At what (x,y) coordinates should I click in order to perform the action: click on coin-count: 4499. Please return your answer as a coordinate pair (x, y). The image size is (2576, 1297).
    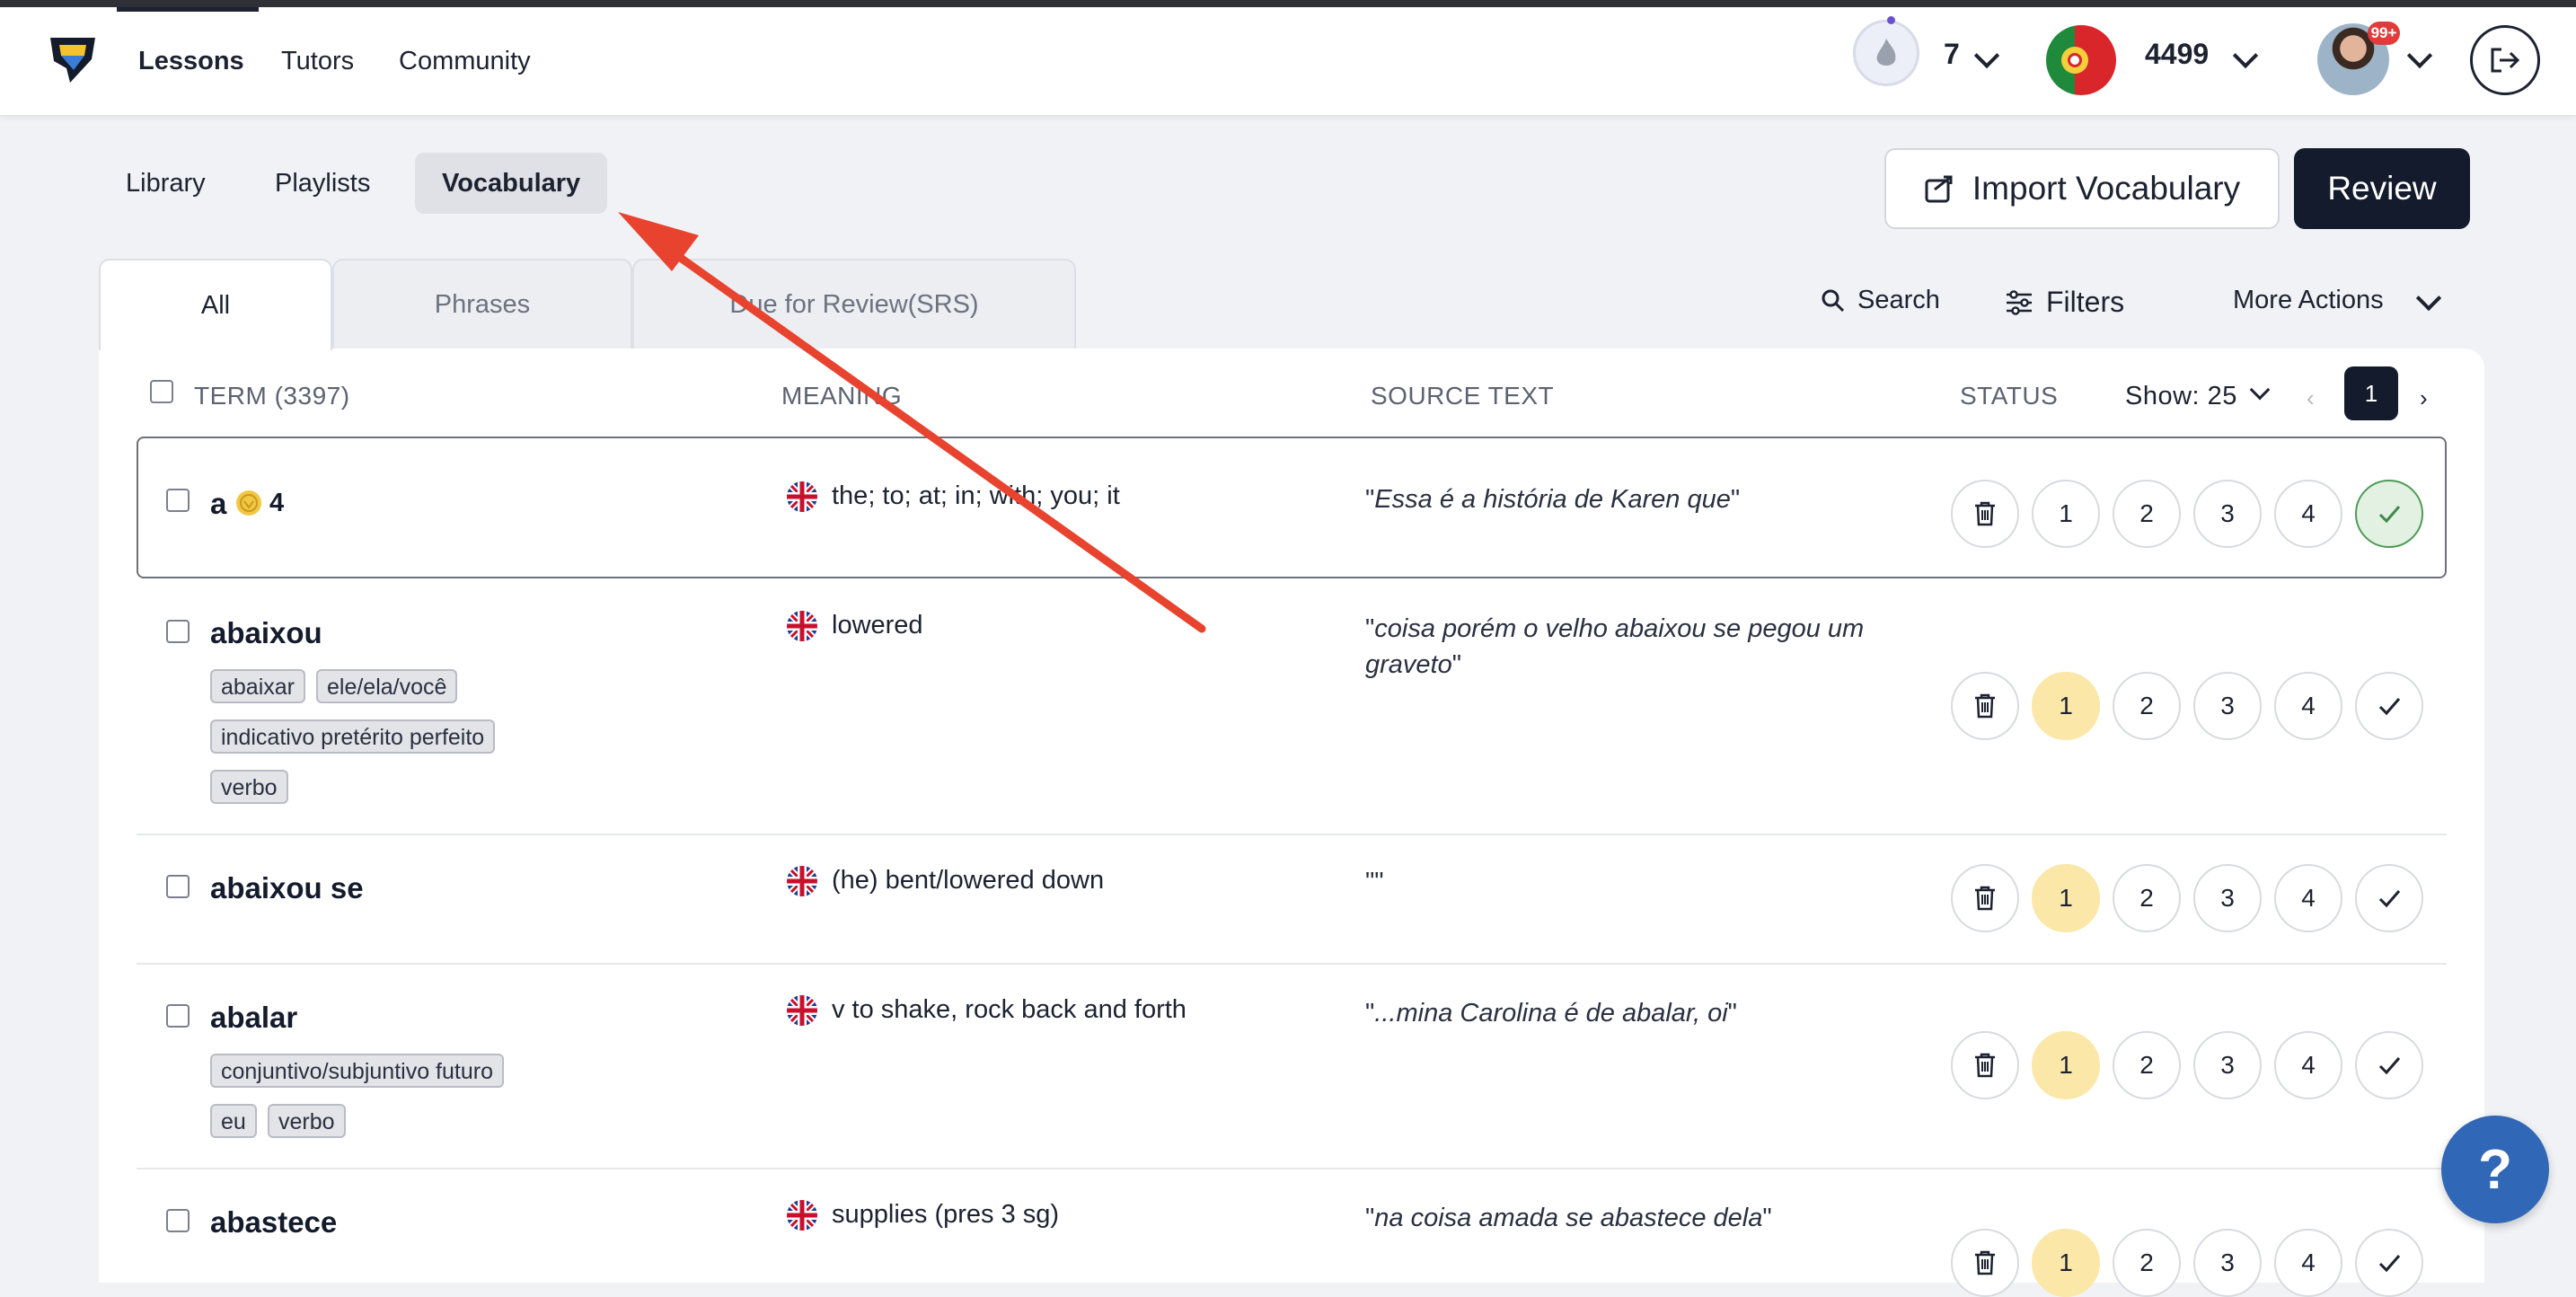
    Looking at the image, I should click on (2177, 54).